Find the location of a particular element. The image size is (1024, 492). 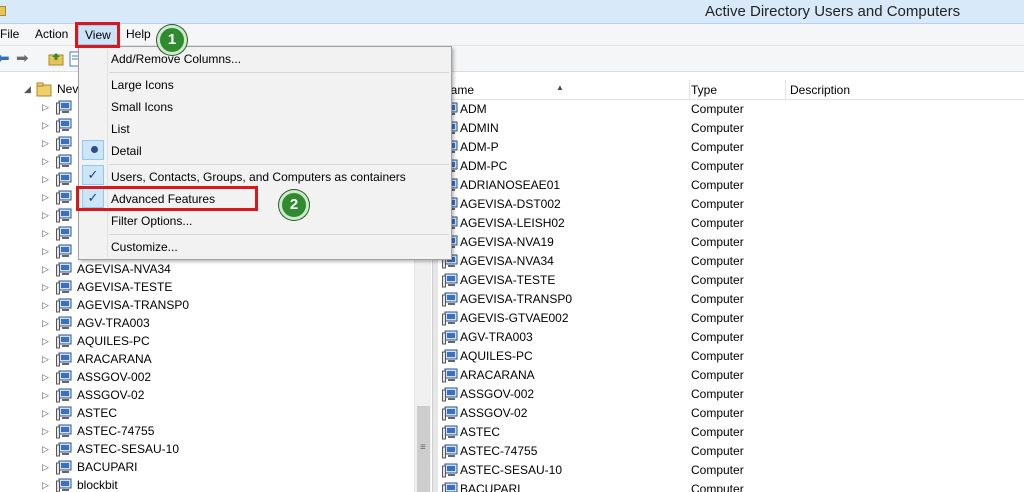

tree-node: ▷ blockbit is located at coordinates (210, 484).